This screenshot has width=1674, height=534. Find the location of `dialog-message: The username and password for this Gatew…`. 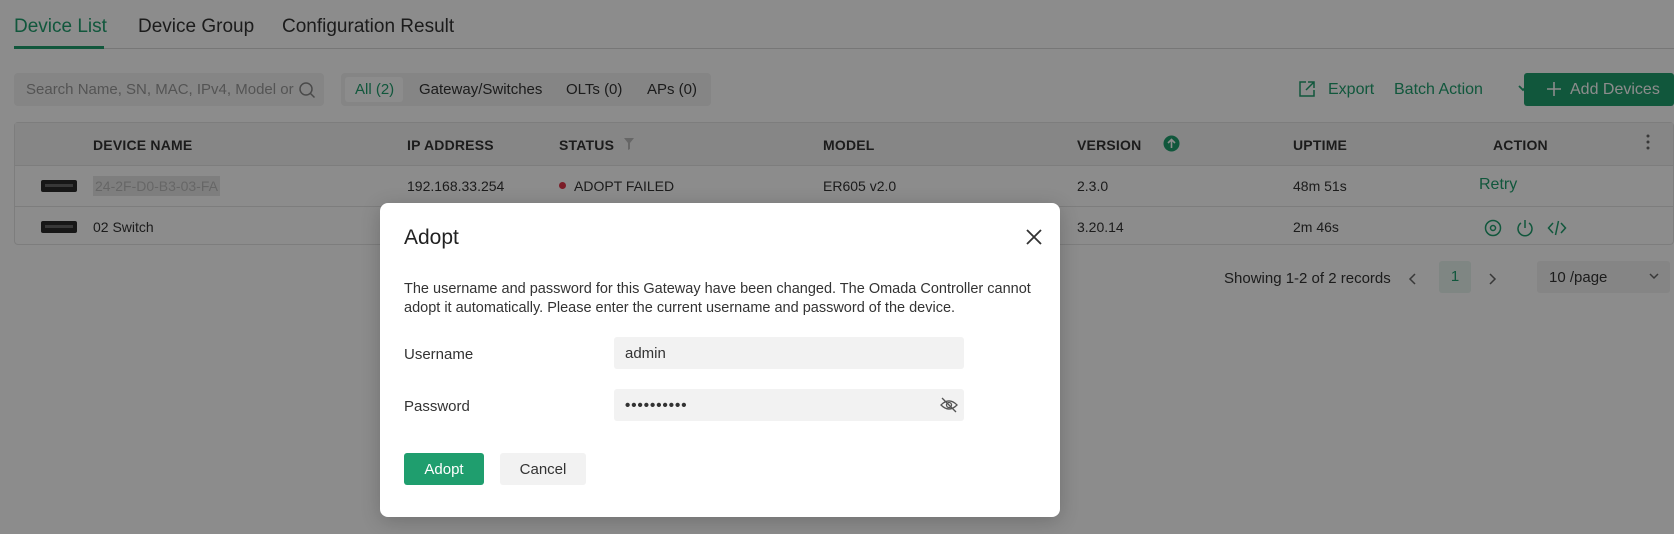

dialog-message: The username and password for this Gatew… is located at coordinates (717, 298).